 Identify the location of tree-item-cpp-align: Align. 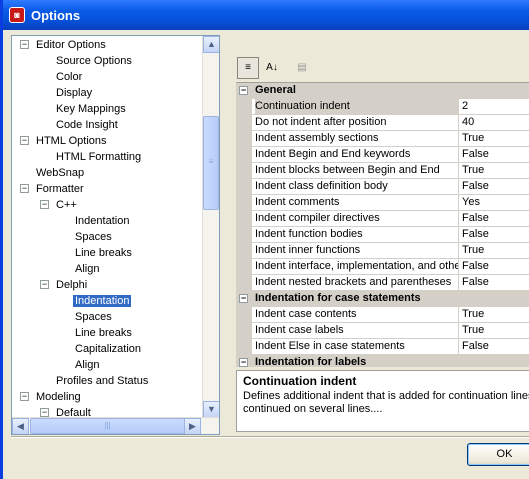
(87, 269).